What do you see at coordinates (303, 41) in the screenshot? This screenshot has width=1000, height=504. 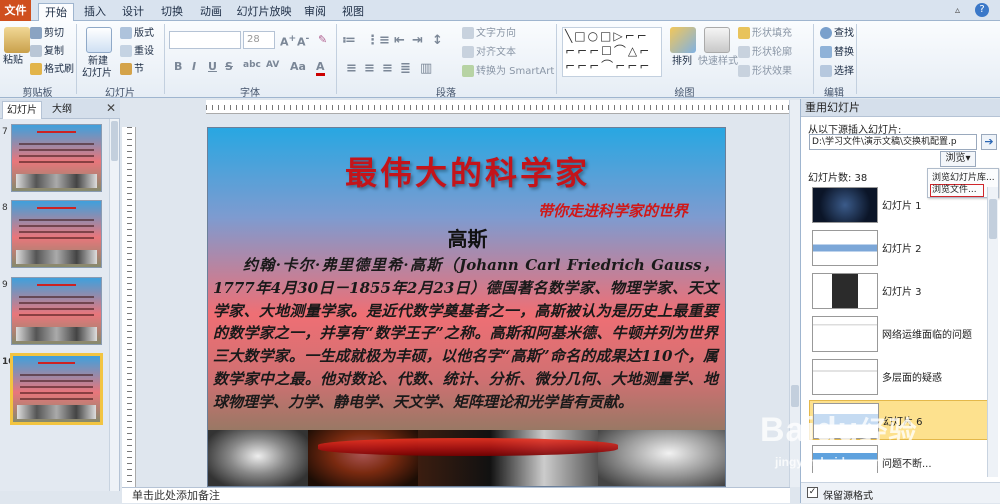 I see `shrink-font-icon: A-` at bounding box center [303, 41].